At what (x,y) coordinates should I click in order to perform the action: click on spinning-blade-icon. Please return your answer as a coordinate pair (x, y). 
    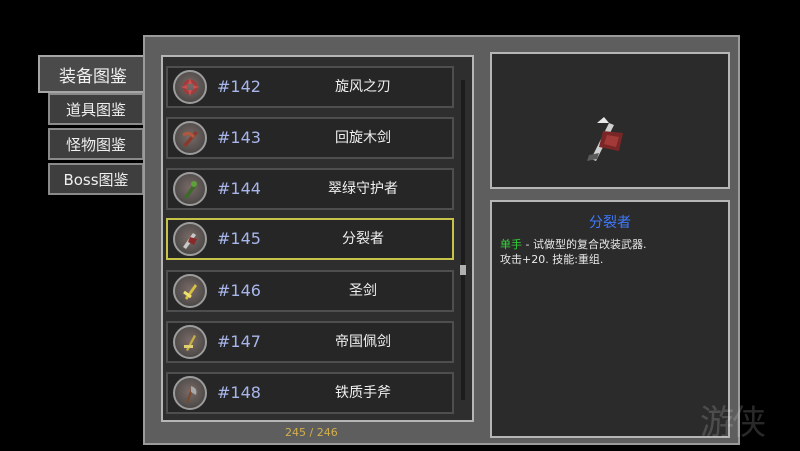
    Looking at the image, I should click on (190, 87).